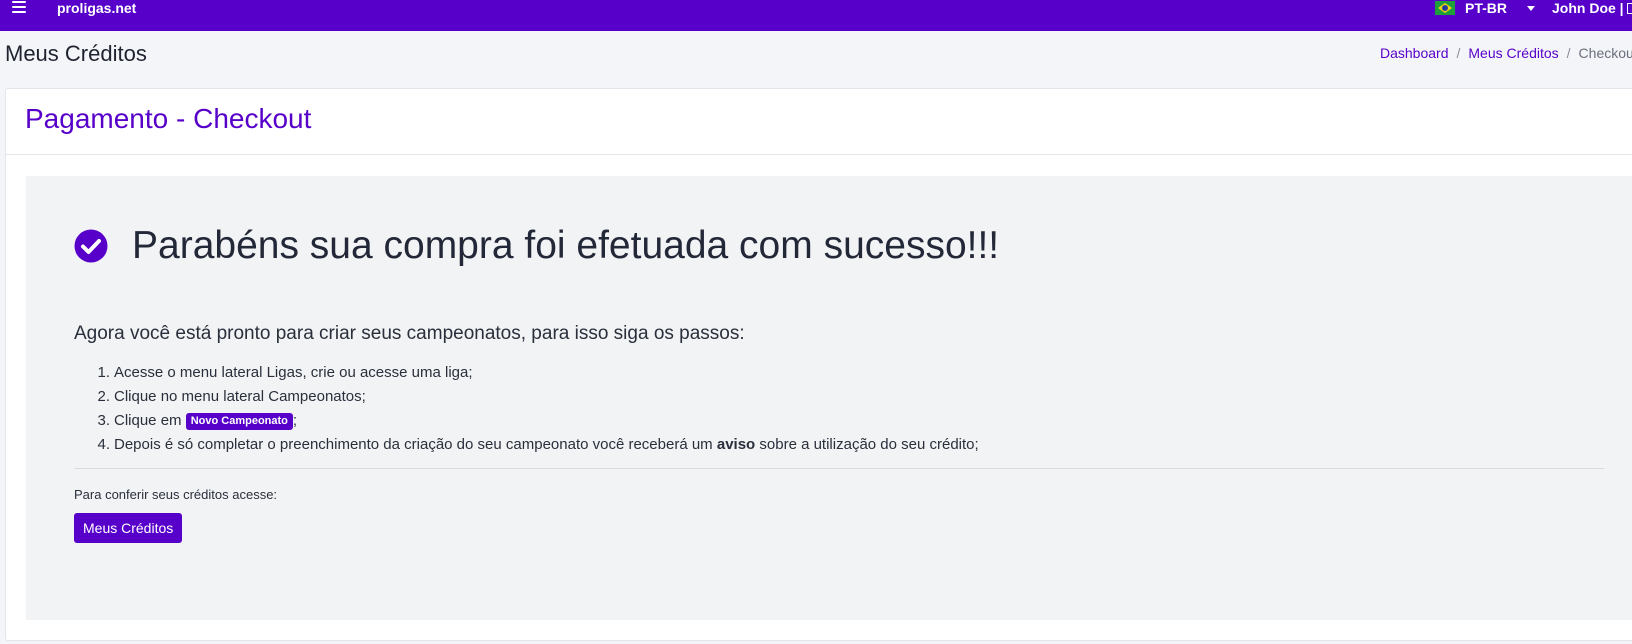 The width and height of the screenshot is (1632, 644). I want to click on user-card-icon, so click(1629, 8).